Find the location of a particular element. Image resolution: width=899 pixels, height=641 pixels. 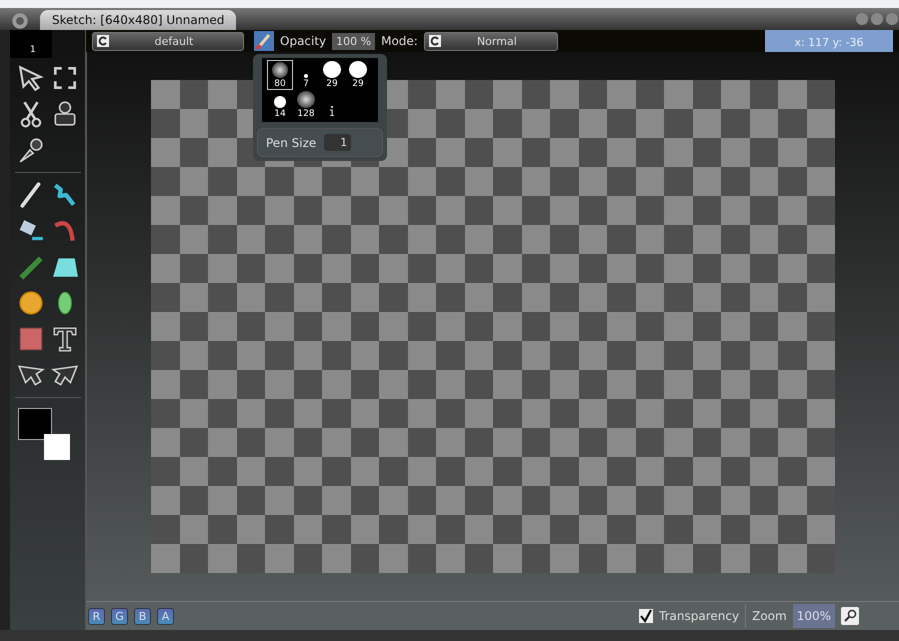

mode-label: Mode: is located at coordinates (399, 41).